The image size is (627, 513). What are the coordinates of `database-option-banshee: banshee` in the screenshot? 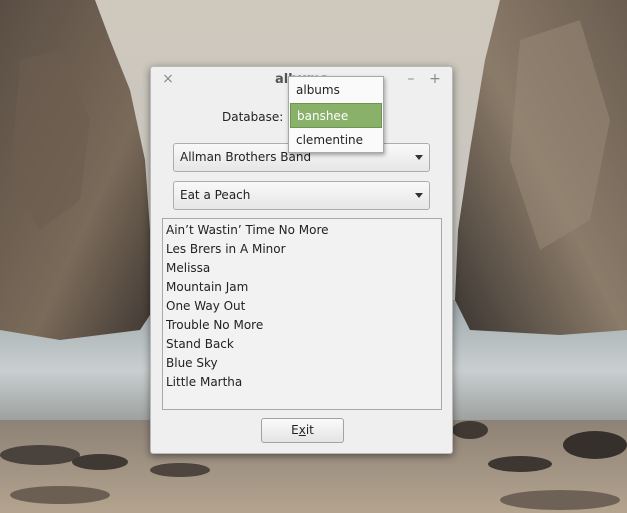 It's located at (336, 115).